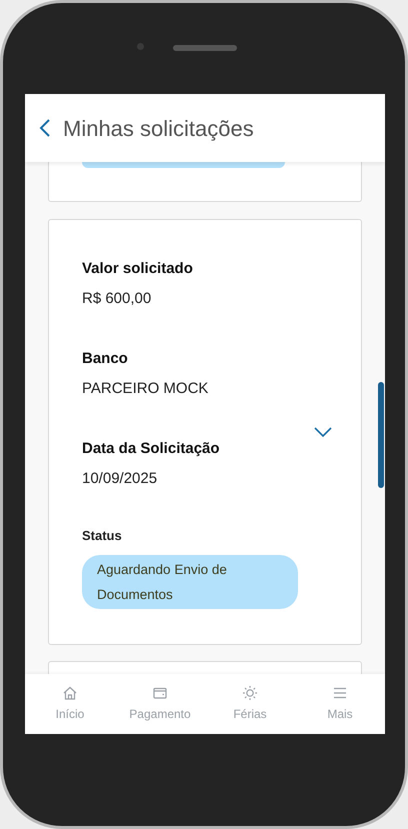 The width and height of the screenshot is (408, 829). What do you see at coordinates (70, 704) in the screenshot?
I see `nav-tab: Início` at bounding box center [70, 704].